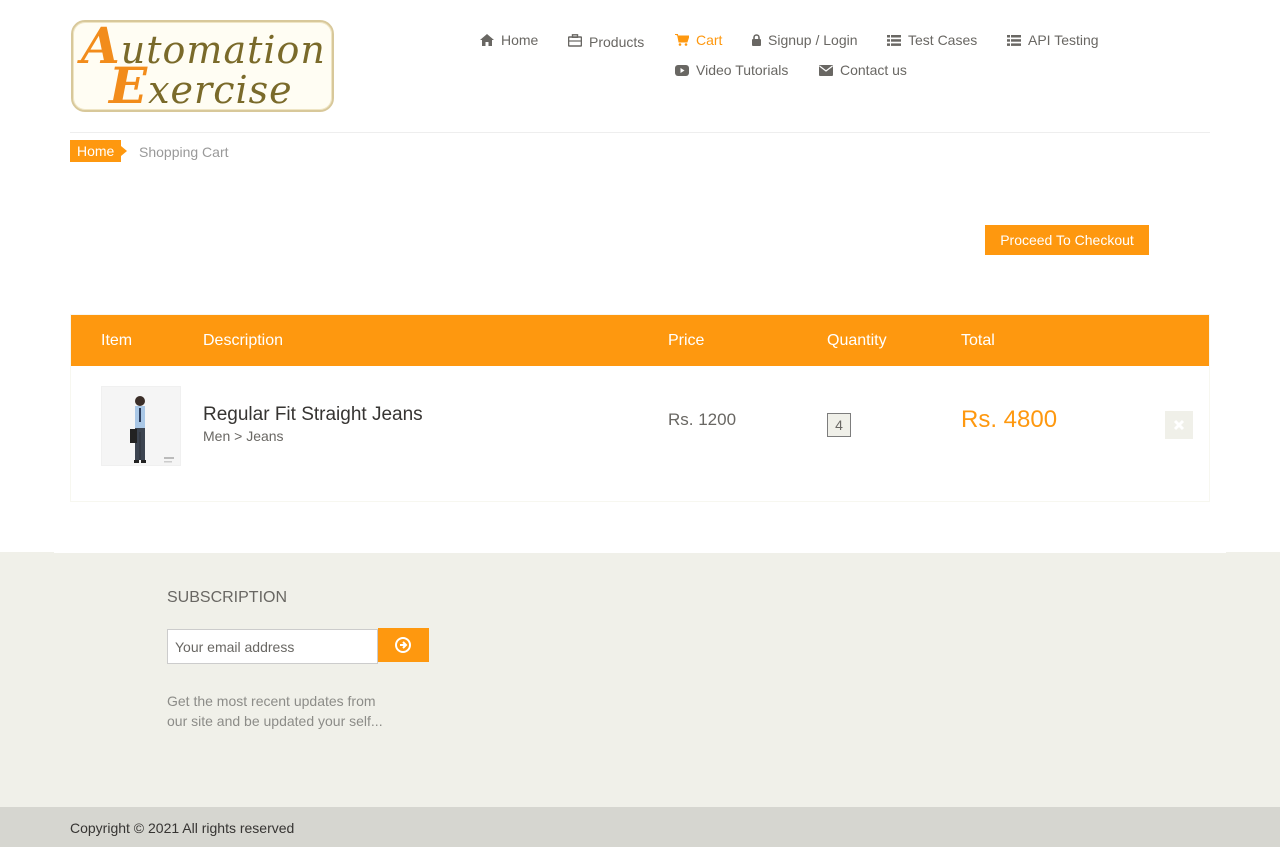 This screenshot has width=1280, height=847. Describe the element at coordinates (640, 827) in the screenshot. I see `footer-bottom-bar: Copyright © 2021 All rights reserved` at that location.